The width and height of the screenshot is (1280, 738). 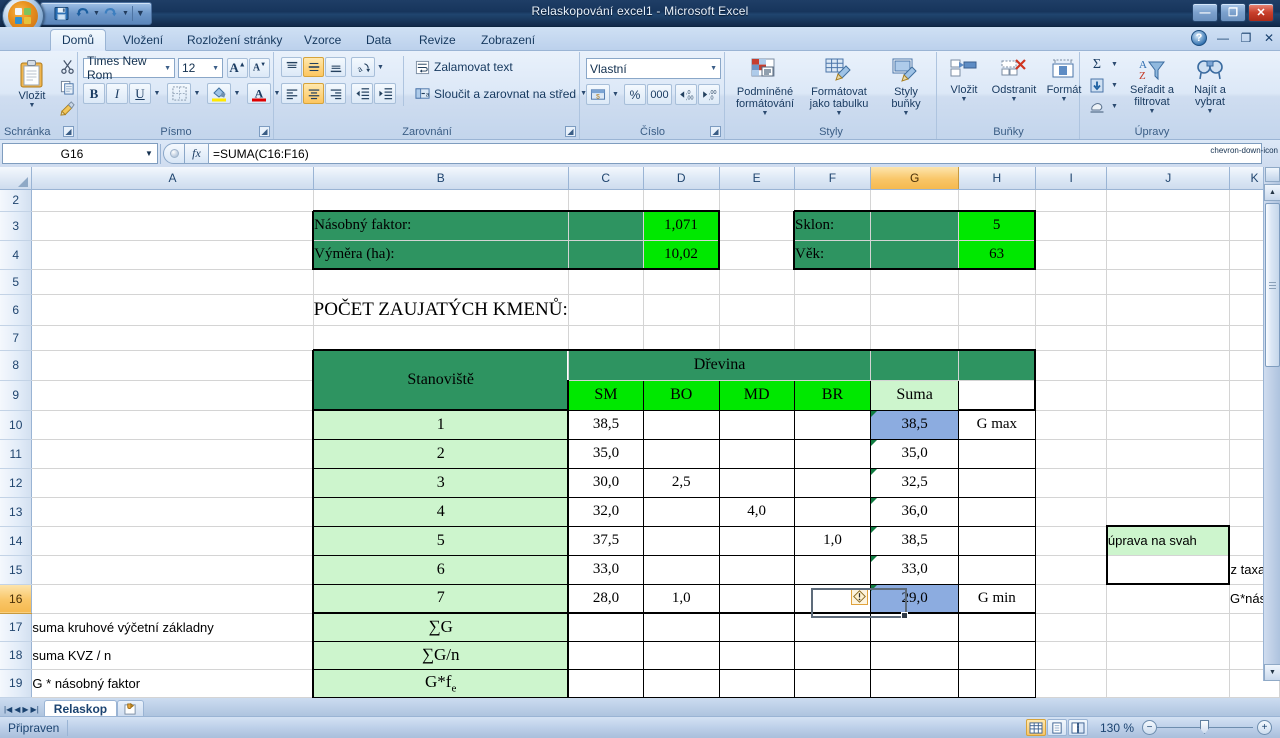 I want to click on cell-c19, so click(x=605, y=683).